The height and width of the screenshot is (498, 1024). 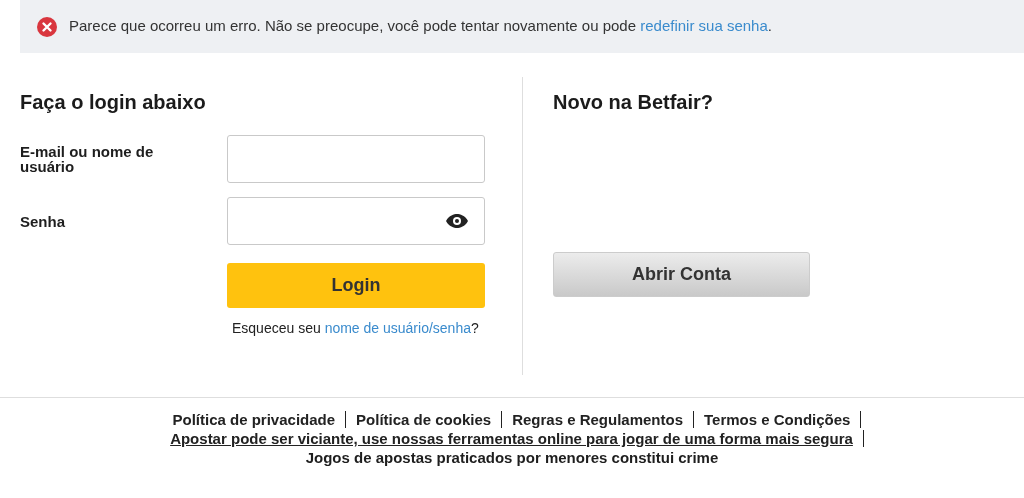 I want to click on footer-link: Política de cookies, so click(x=424, y=419).